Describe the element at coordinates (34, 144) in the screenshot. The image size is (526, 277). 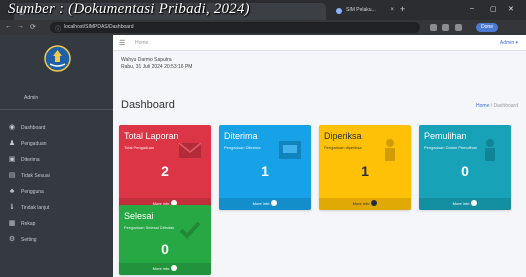
I see `sidebar-item-label: Pengaduan` at that location.